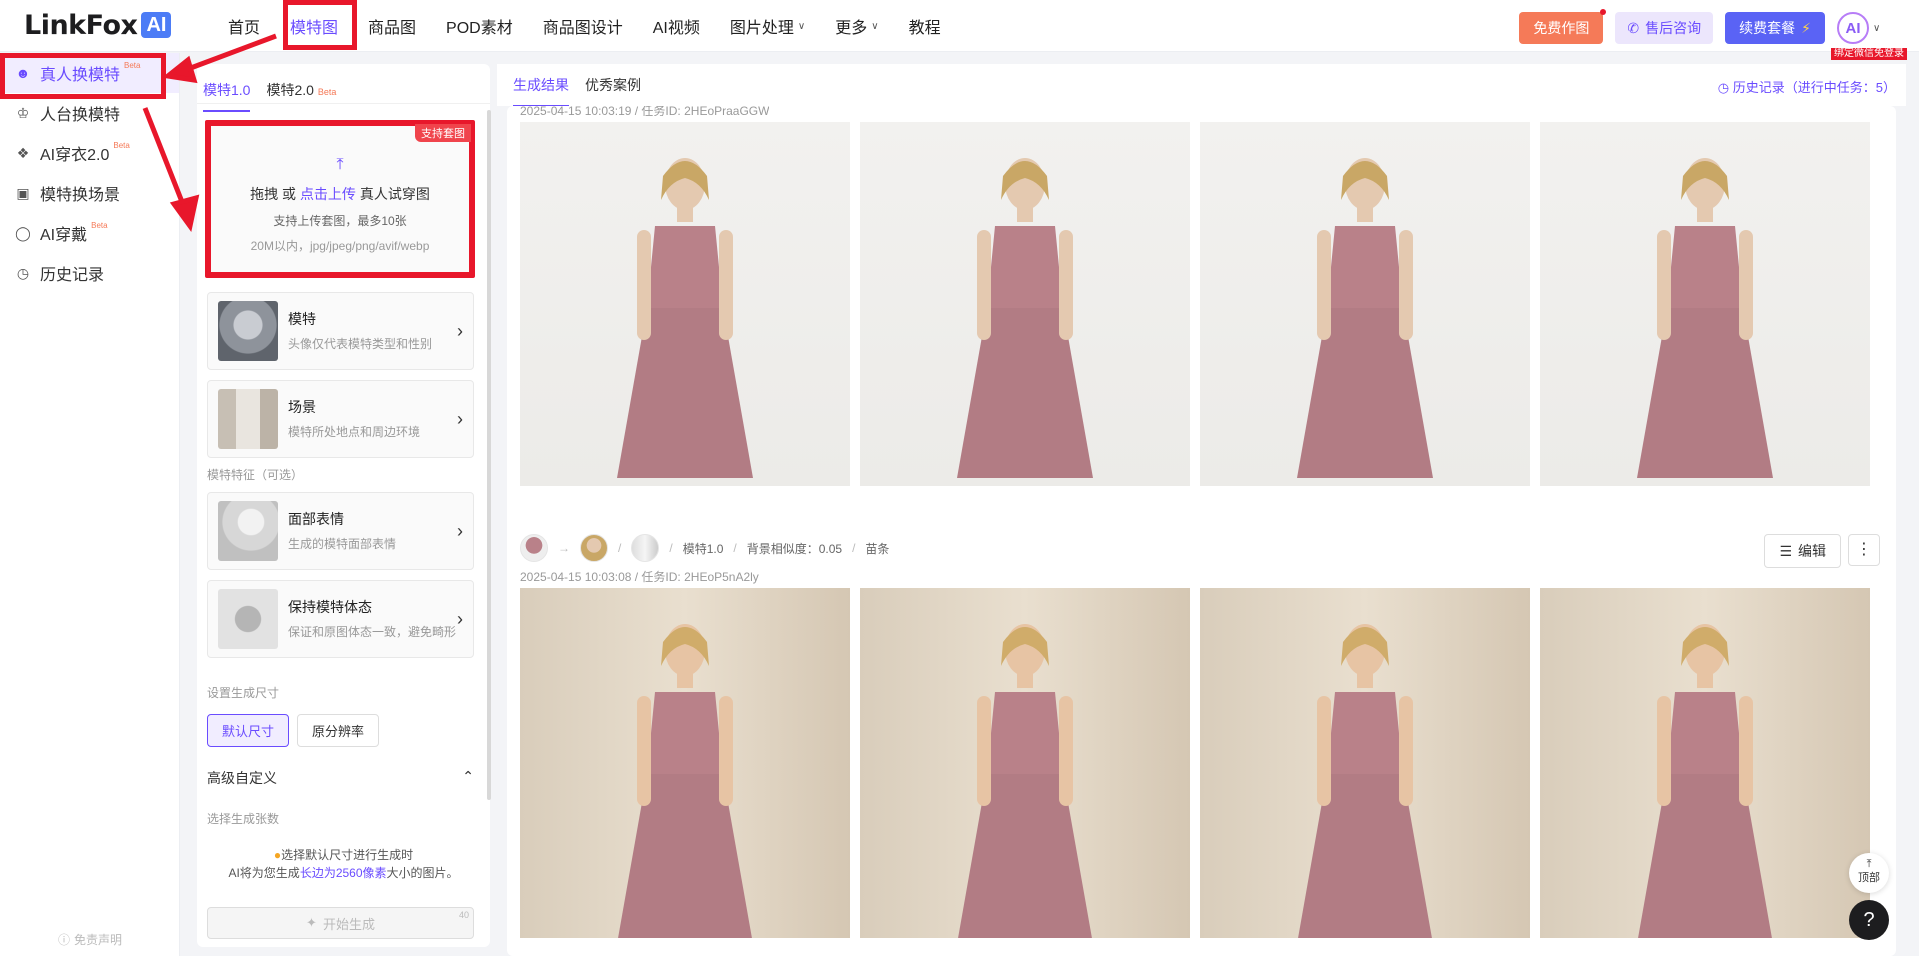 The height and width of the screenshot is (956, 1919). What do you see at coordinates (925, 26) in the screenshot?
I see `nav-tutorial: 教程` at bounding box center [925, 26].